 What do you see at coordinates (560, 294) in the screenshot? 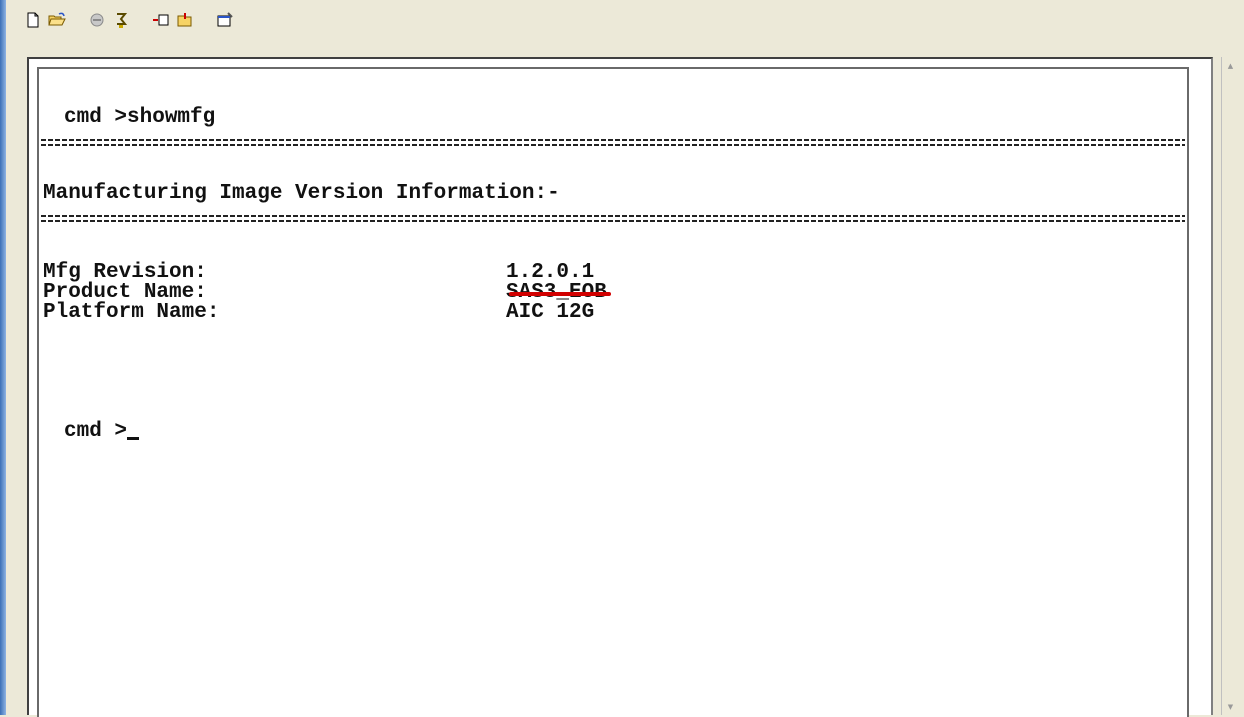
I see `revision-highlight-underline` at bounding box center [560, 294].